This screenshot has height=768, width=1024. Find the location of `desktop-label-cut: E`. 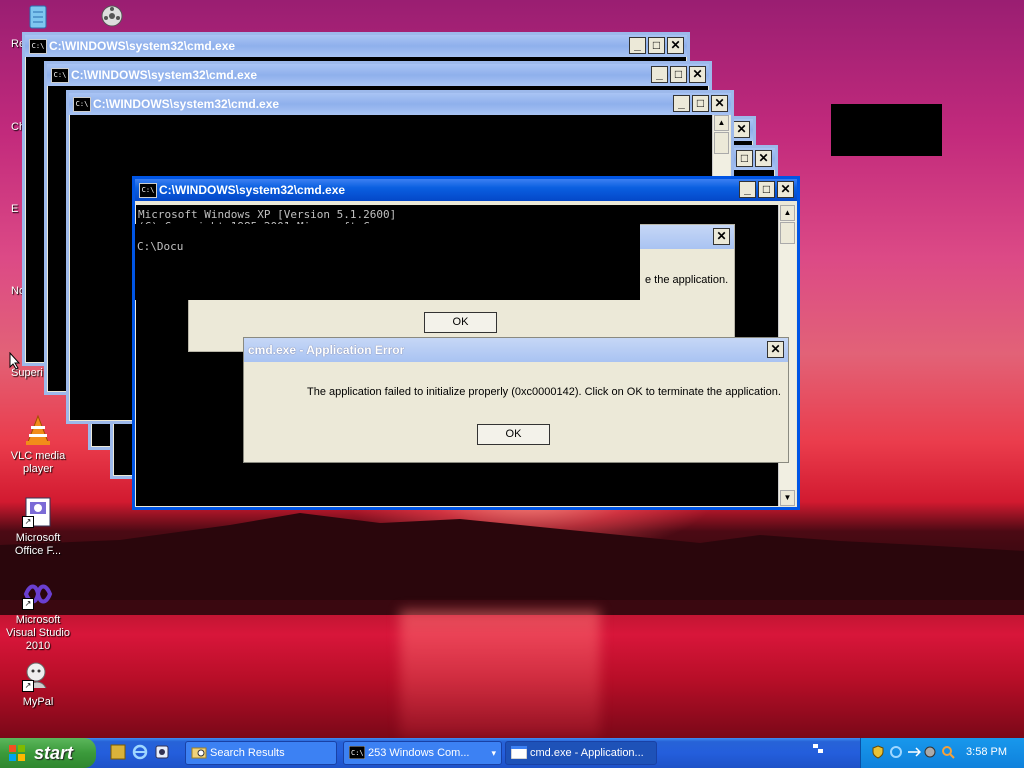

desktop-label-cut: E is located at coordinates (15, 209).